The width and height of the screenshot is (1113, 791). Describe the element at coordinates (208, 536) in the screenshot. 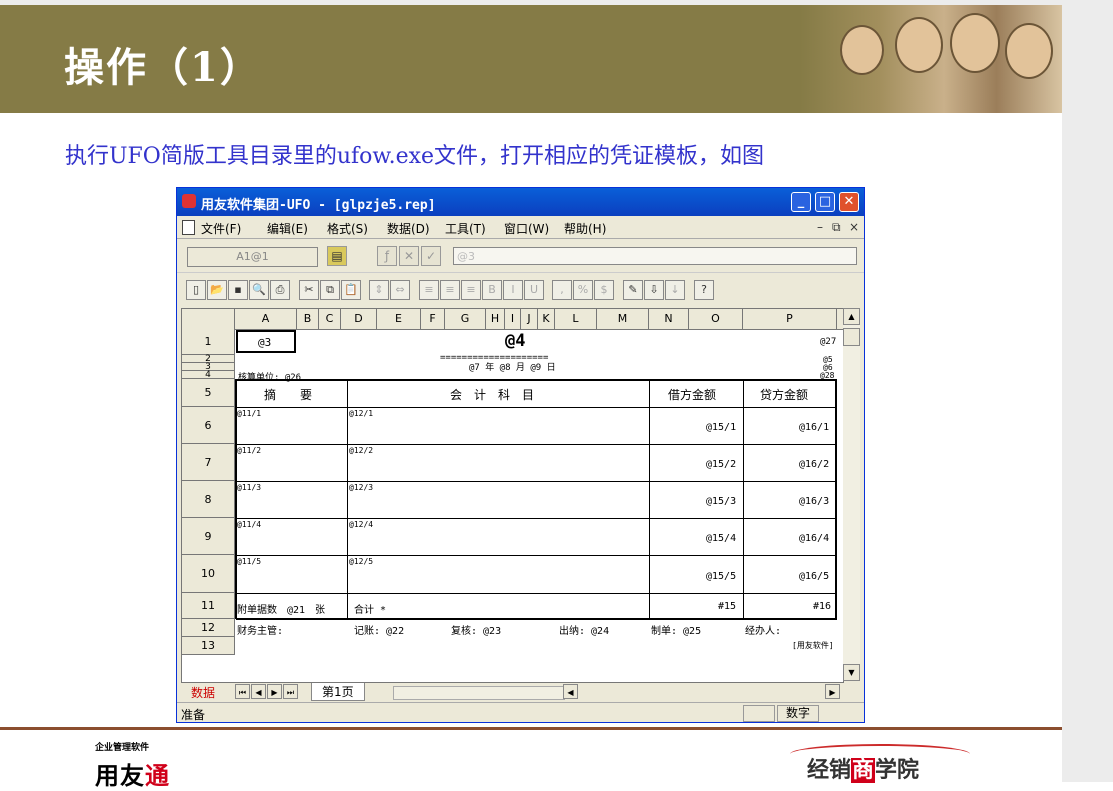

I see `row-header-9: 9` at that location.